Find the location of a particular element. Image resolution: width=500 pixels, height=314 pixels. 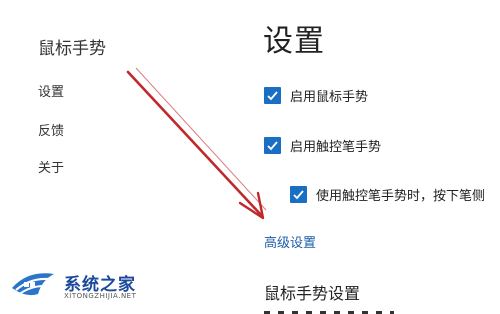

watermark-logo-icon is located at coordinates (33, 284).